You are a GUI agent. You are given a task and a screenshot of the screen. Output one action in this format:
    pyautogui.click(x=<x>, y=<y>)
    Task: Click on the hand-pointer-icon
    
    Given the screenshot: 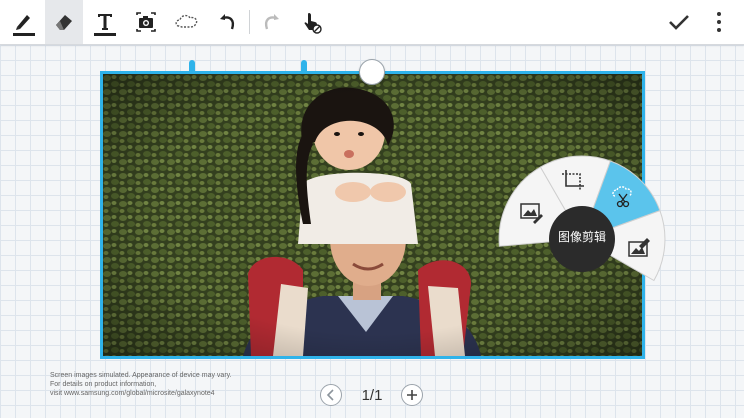 What is the action you would take?
    pyautogui.click(x=313, y=23)
    